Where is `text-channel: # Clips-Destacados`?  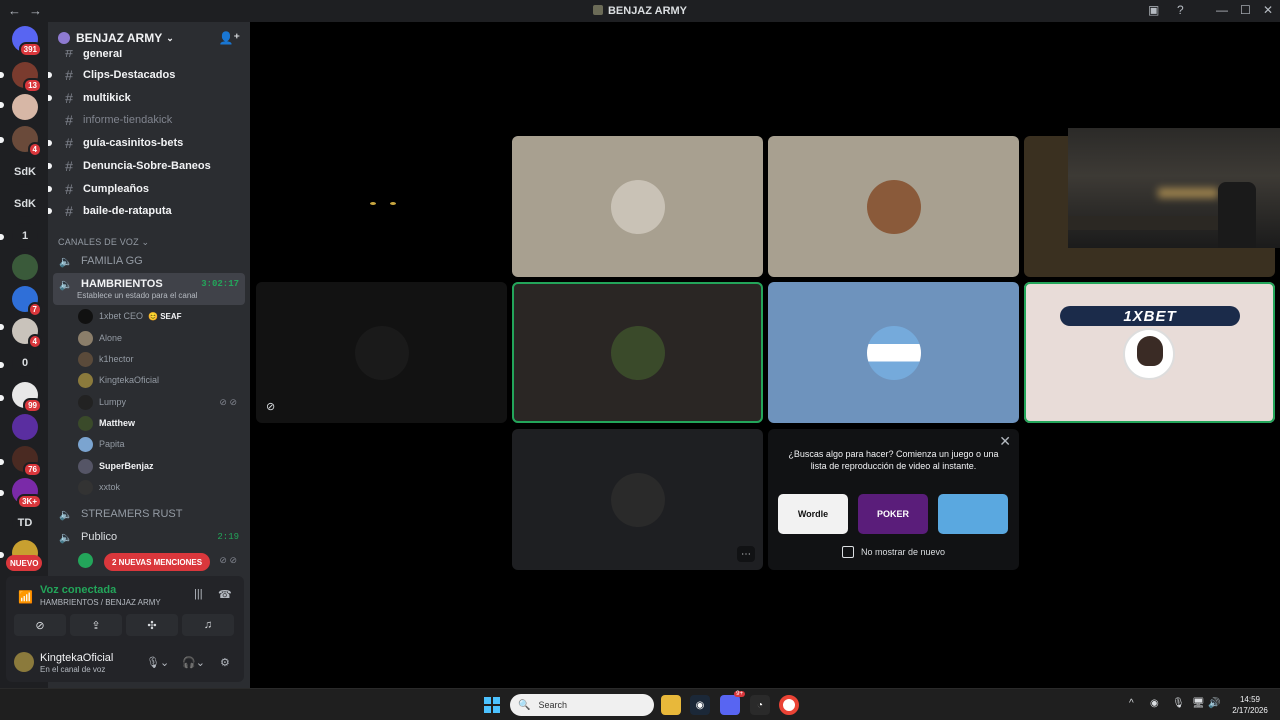 text-channel: # Clips-Destacados is located at coordinates (146, 75).